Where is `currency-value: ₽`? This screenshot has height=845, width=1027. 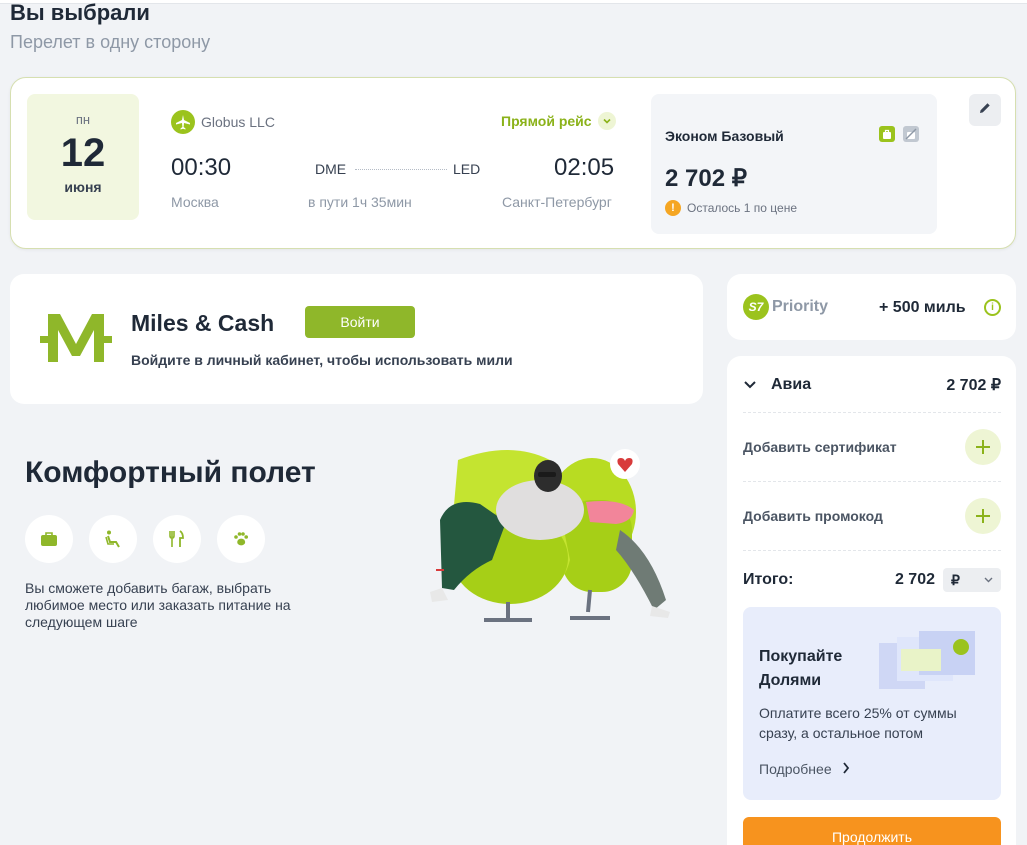 currency-value: ₽ is located at coordinates (955, 579).